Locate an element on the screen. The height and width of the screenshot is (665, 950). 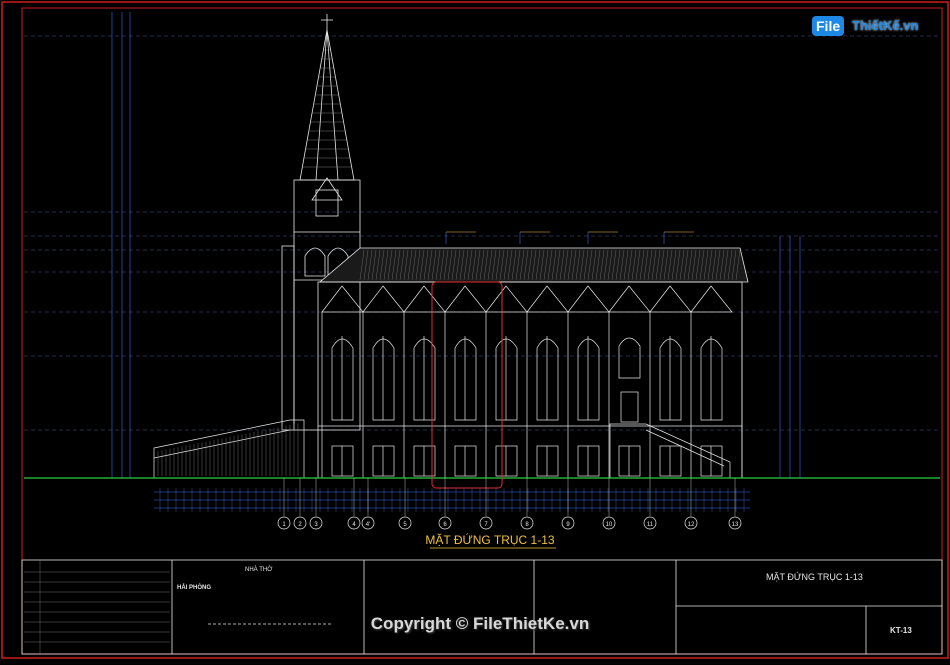
nave-bays is located at coordinates (532, 381).